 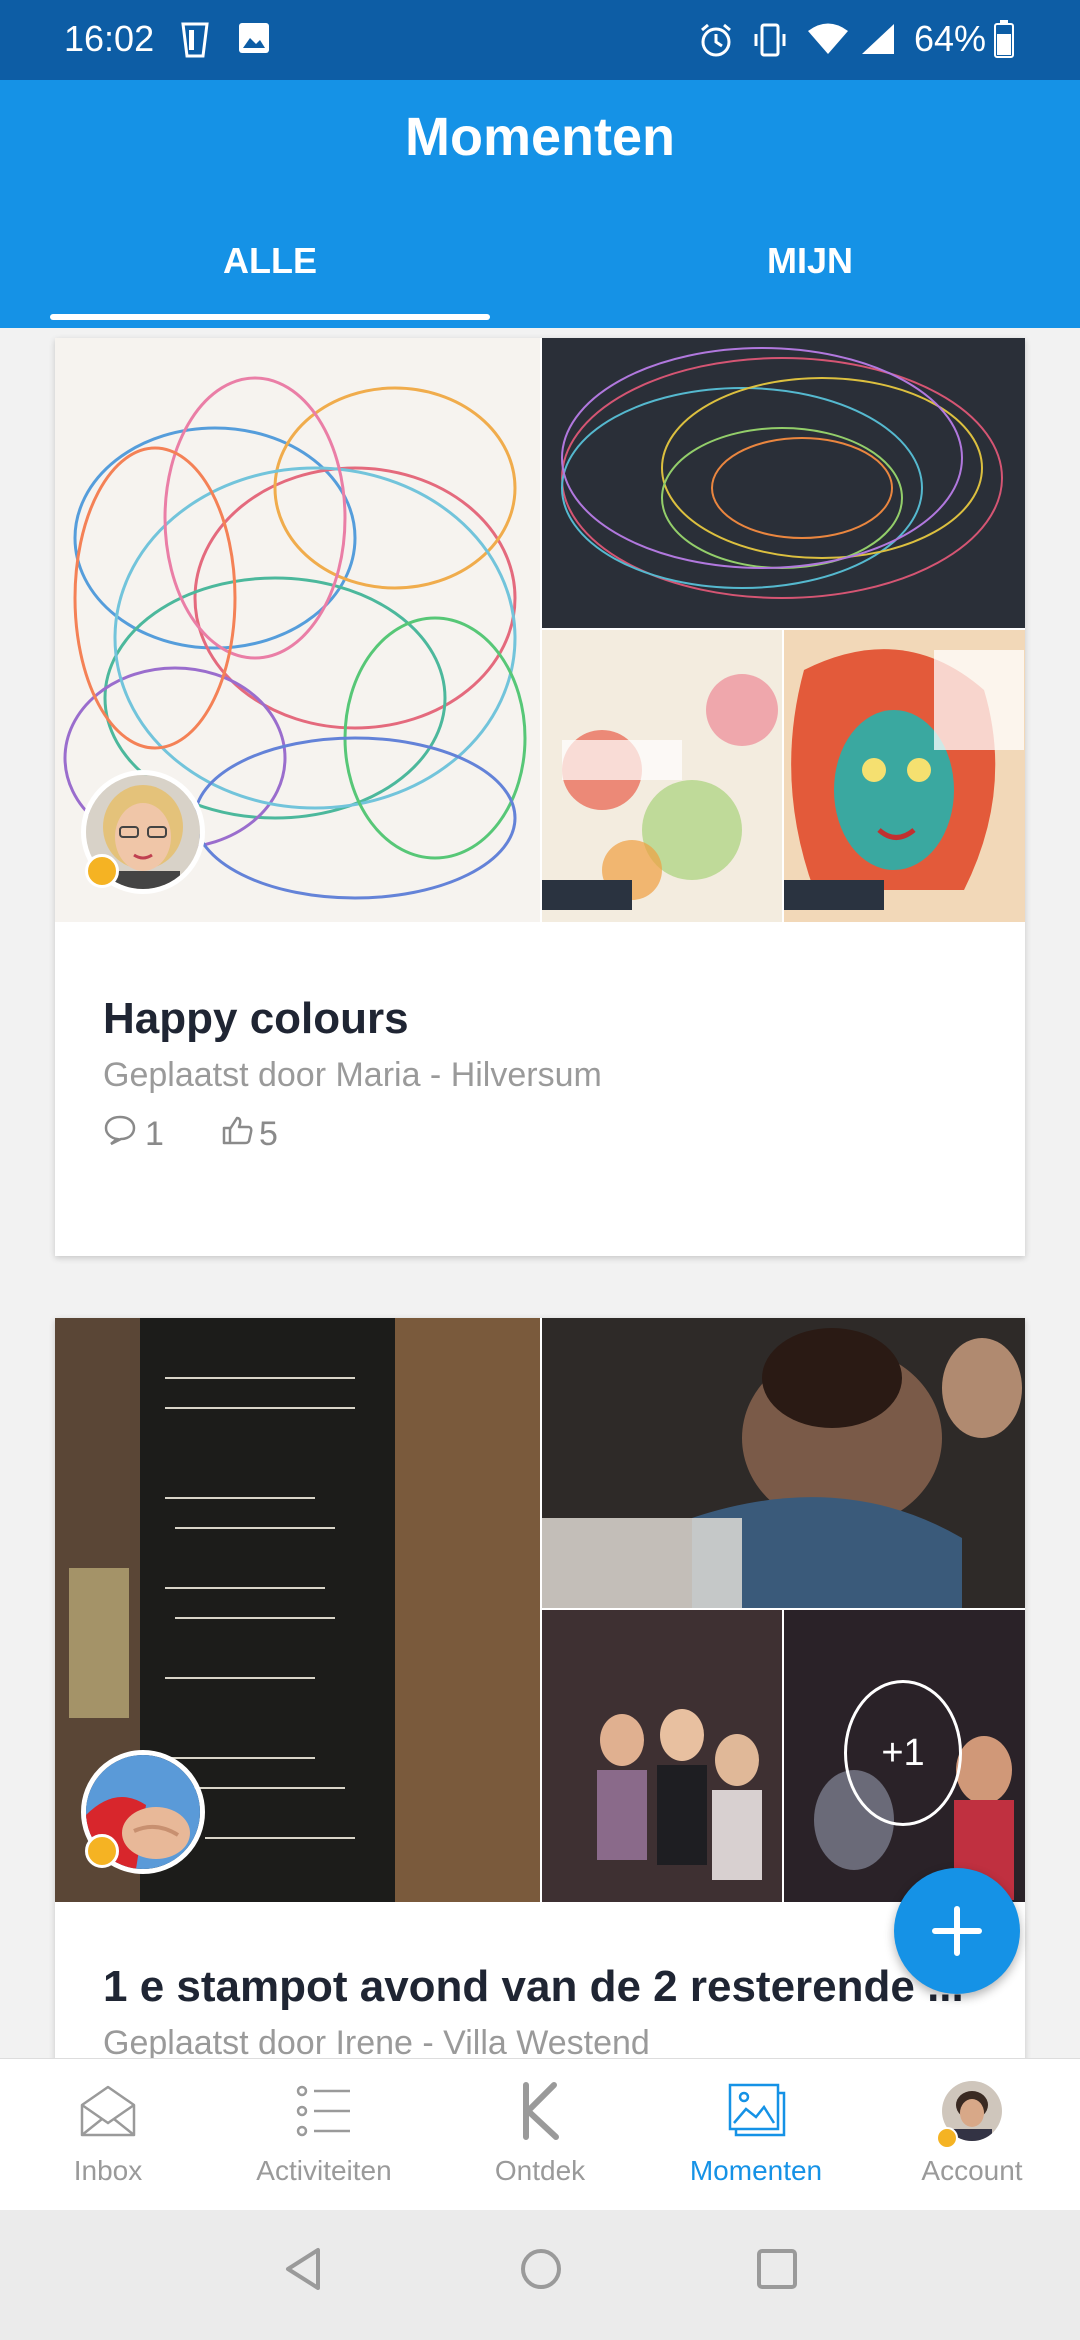 I want to click on nav-item-account: Account, so click(x=972, y=2135).